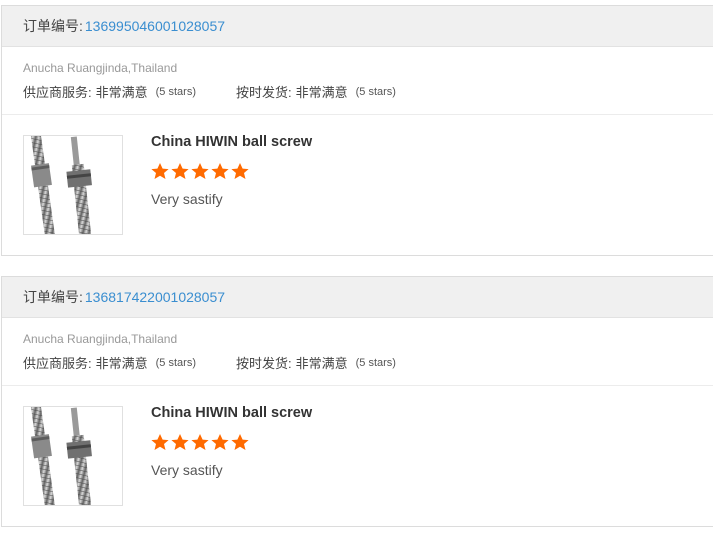  What do you see at coordinates (155, 297) in the screenshot?
I see `order-number-link: 136817422001028057` at bounding box center [155, 297].